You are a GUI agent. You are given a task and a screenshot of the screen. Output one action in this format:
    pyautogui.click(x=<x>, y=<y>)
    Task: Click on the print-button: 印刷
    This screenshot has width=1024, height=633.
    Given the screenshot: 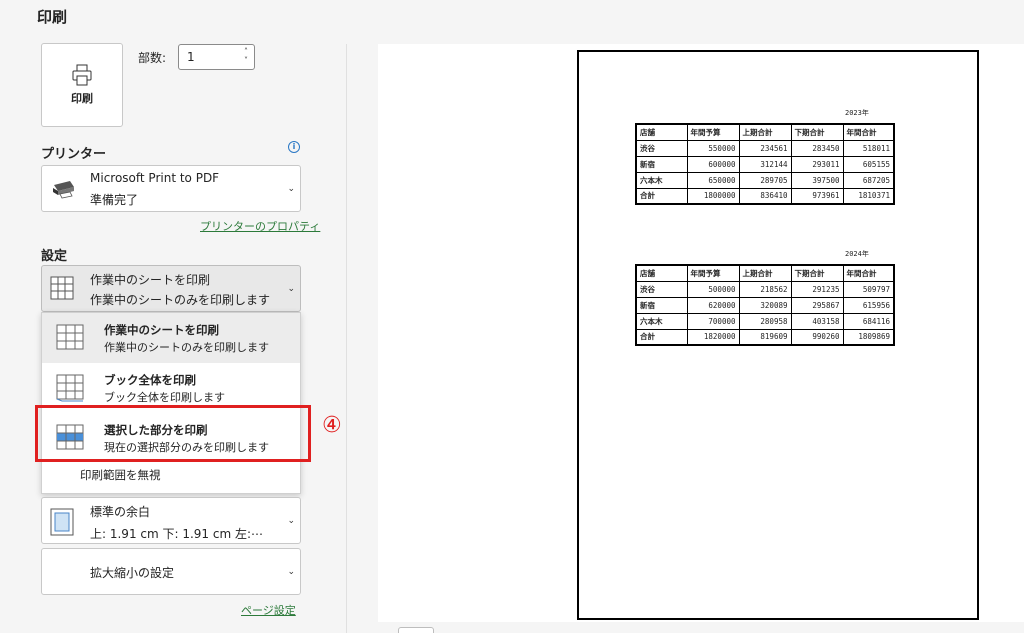 What is the action you would take?
    pyautogui.click(x=82, y=85)
    